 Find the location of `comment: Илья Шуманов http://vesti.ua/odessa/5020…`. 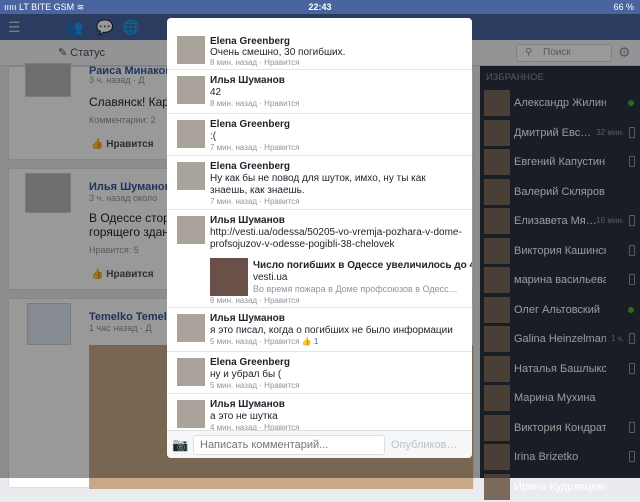

comment: Илья Шуманов http://vesti.ua/odessa/5020… is located at coordinates (319, 259).